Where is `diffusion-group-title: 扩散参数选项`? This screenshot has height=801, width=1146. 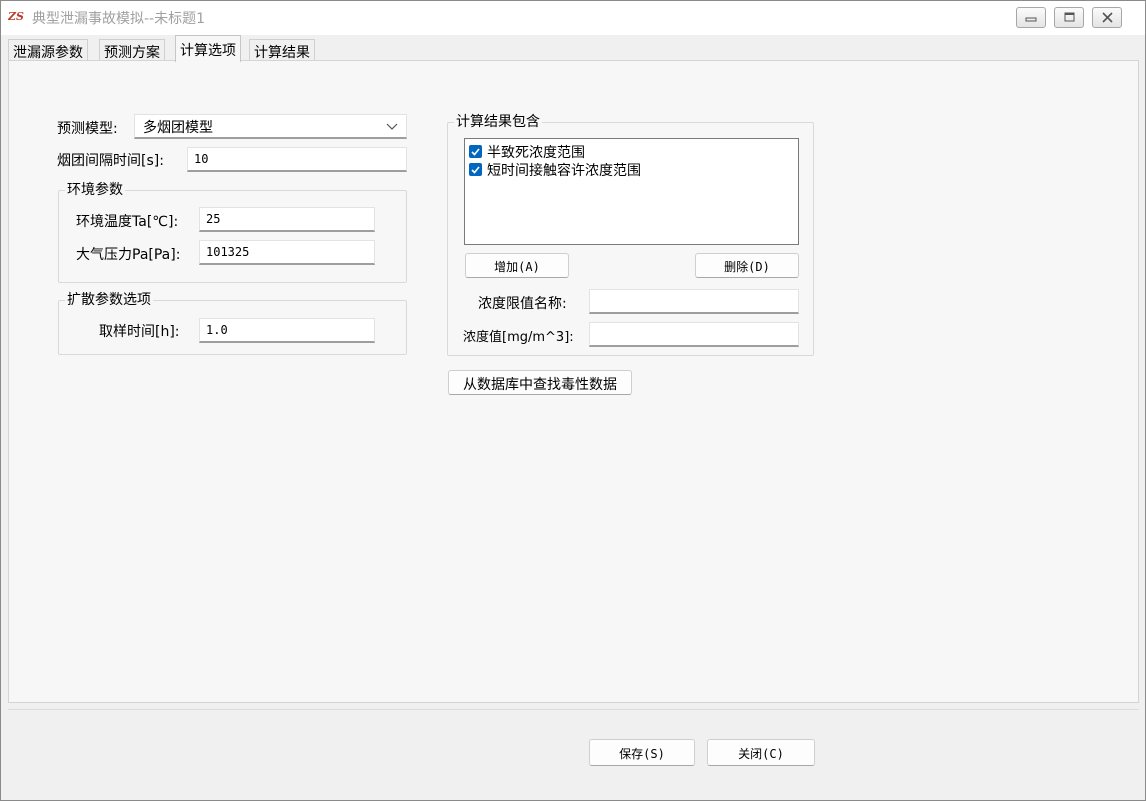 diffusion-group-title: 扩散参数选项 is located at coordinates (109, 299).